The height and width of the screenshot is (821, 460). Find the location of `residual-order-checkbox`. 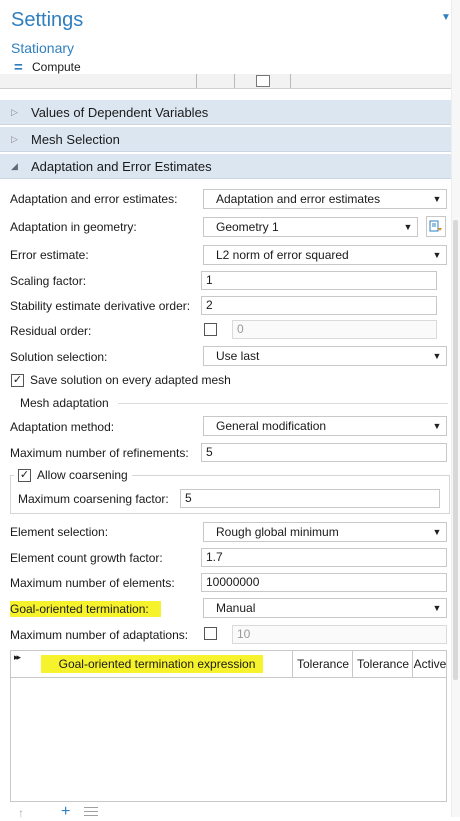

residual-order-checkbox is located at coordinates (210, 329).